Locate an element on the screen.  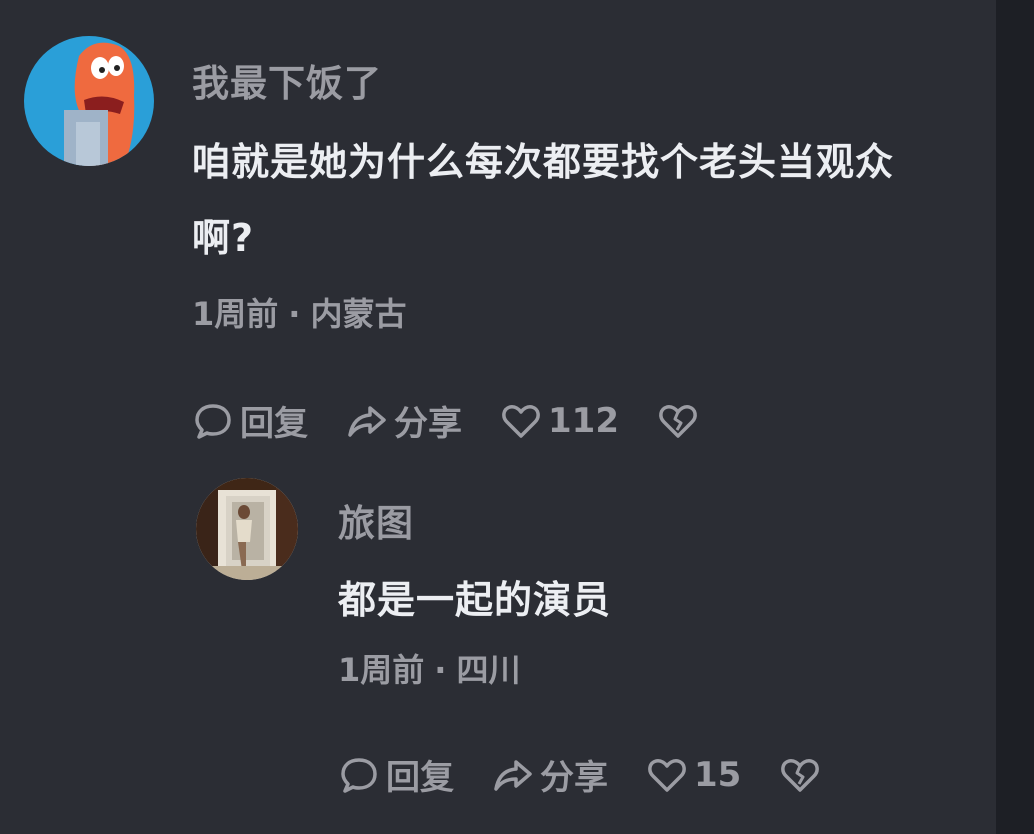
comment-meta: 1周前 · 四川 is located at coordinates (618, 670).